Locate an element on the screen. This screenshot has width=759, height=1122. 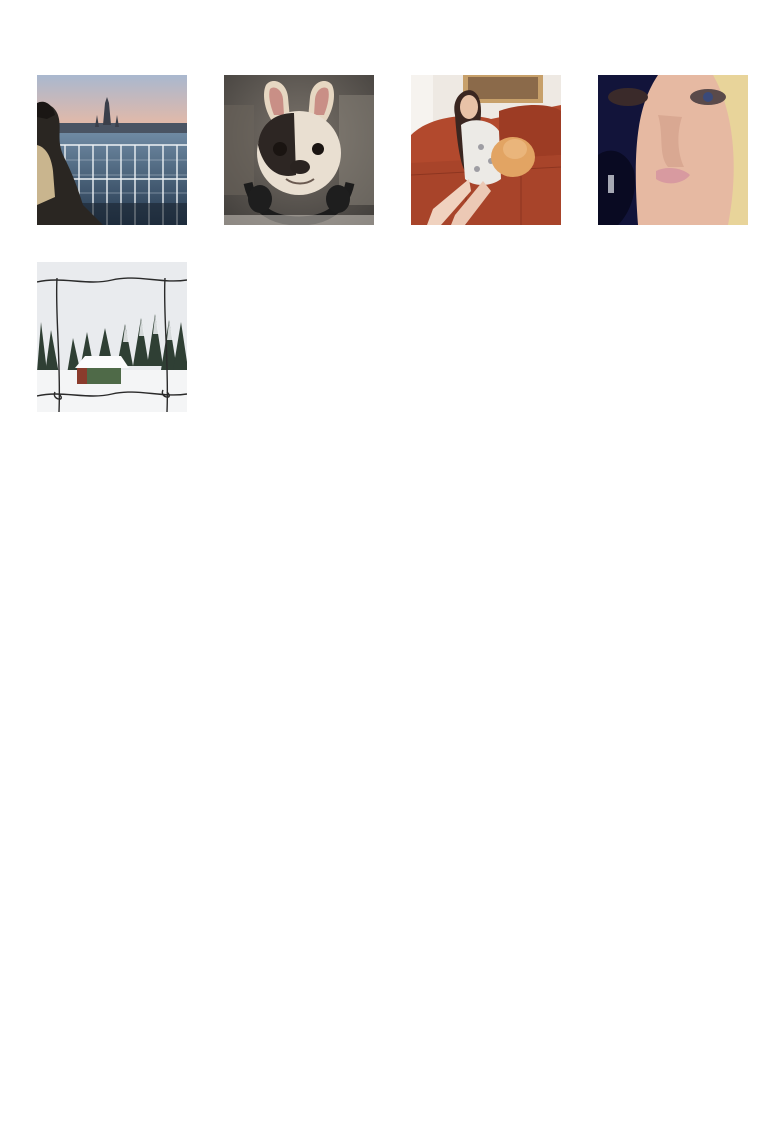
photo-thumbnail-french-bulldog is located at coordinates (299, 150).